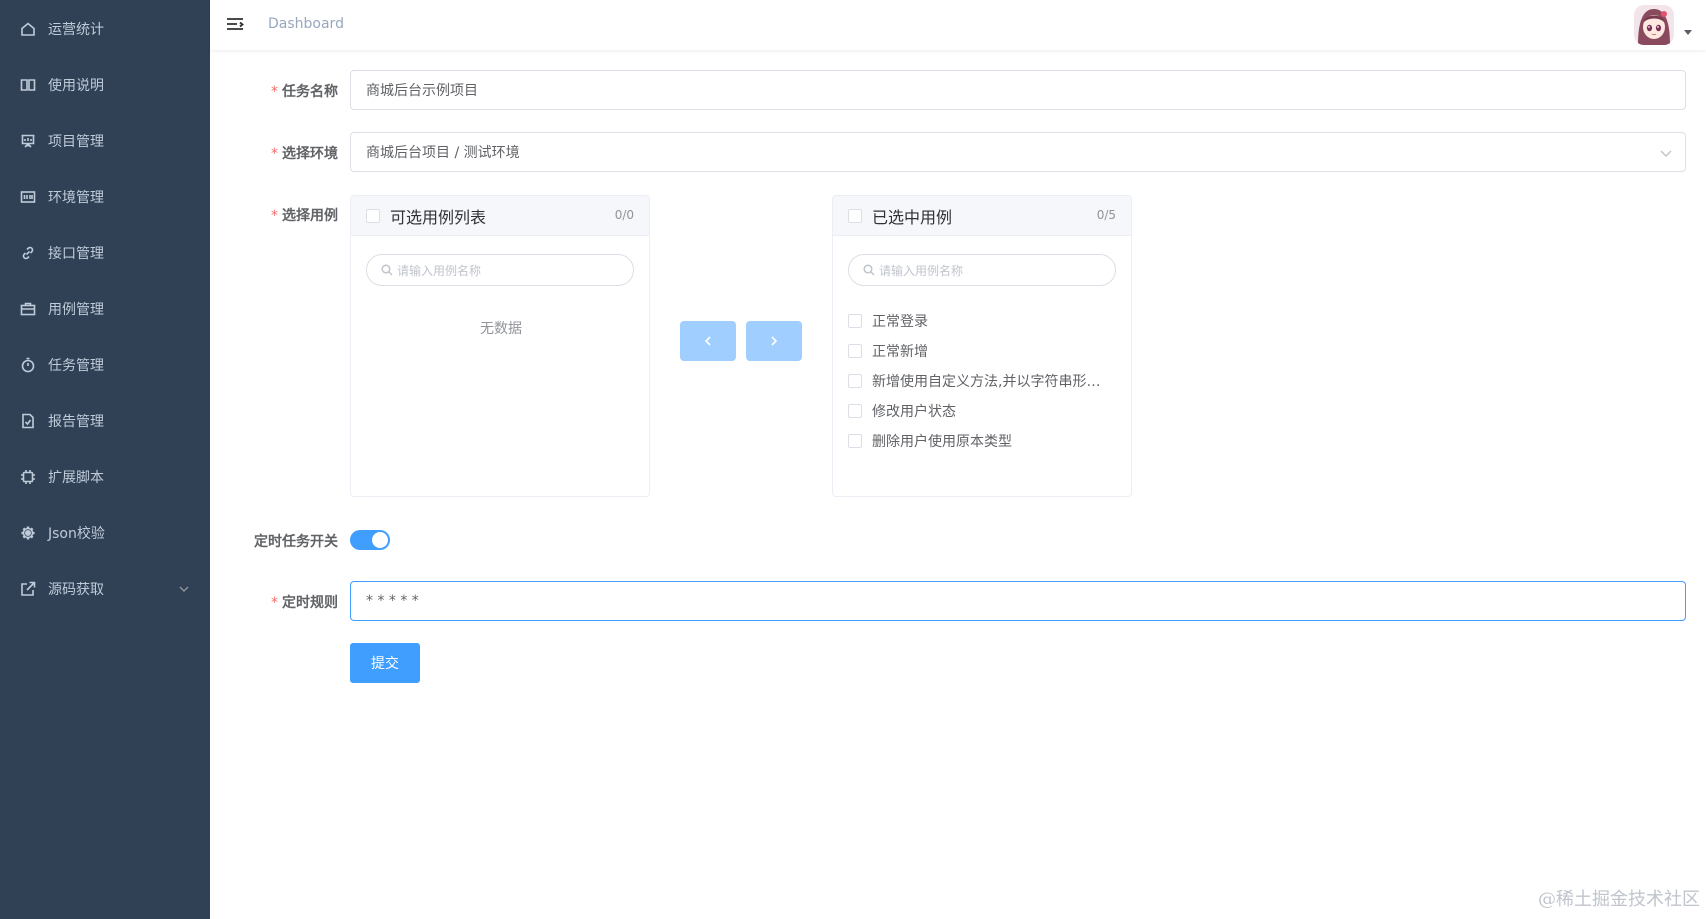 The width and height of the screenshot is (1706, 919). I want to click on task-name-input: 商城后台示例项目, so click(1018, 90).